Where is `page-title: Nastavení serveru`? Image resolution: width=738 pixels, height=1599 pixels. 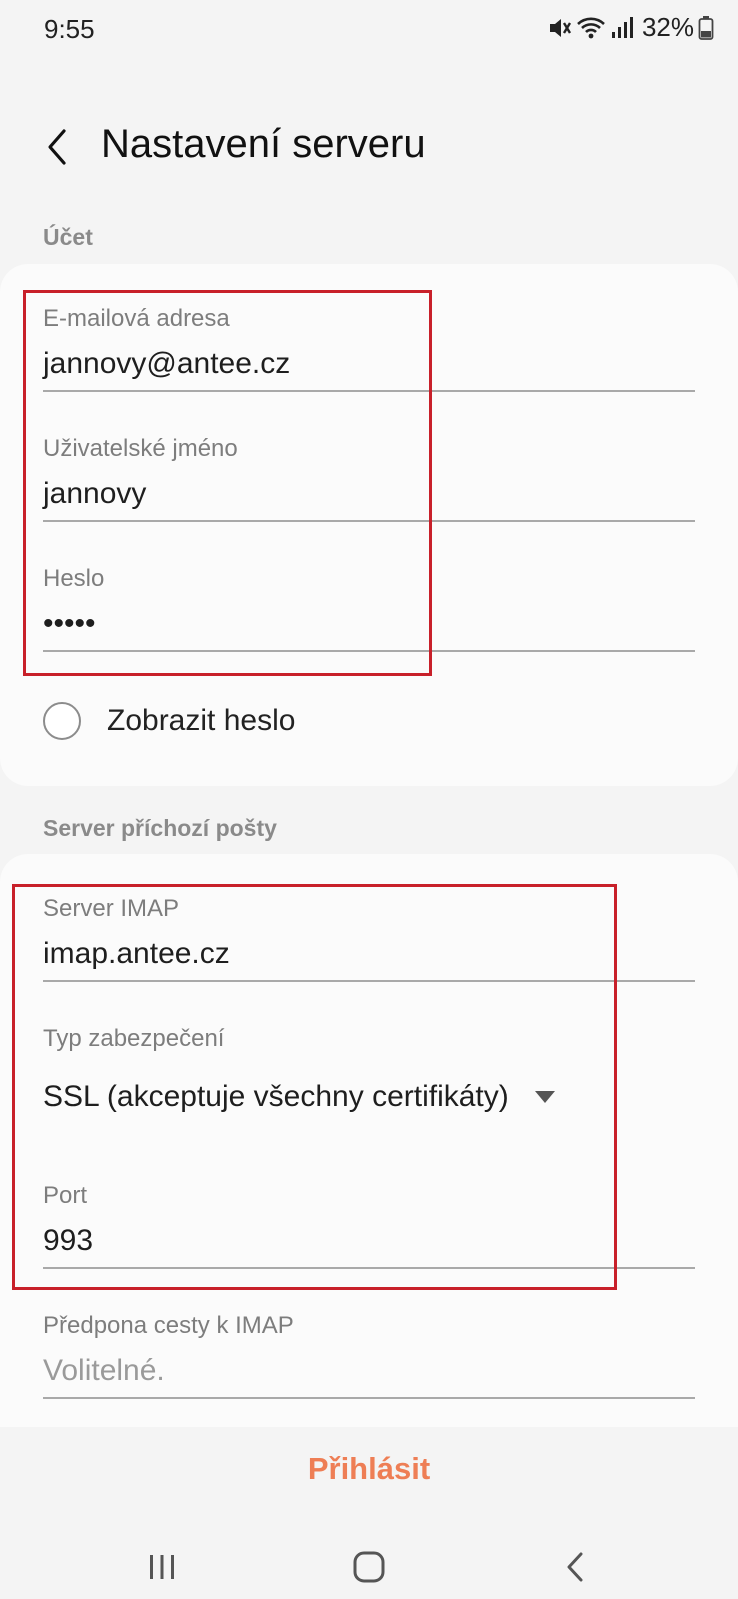 page-title: Nastavení serveru is located at coordinates (263, 144).